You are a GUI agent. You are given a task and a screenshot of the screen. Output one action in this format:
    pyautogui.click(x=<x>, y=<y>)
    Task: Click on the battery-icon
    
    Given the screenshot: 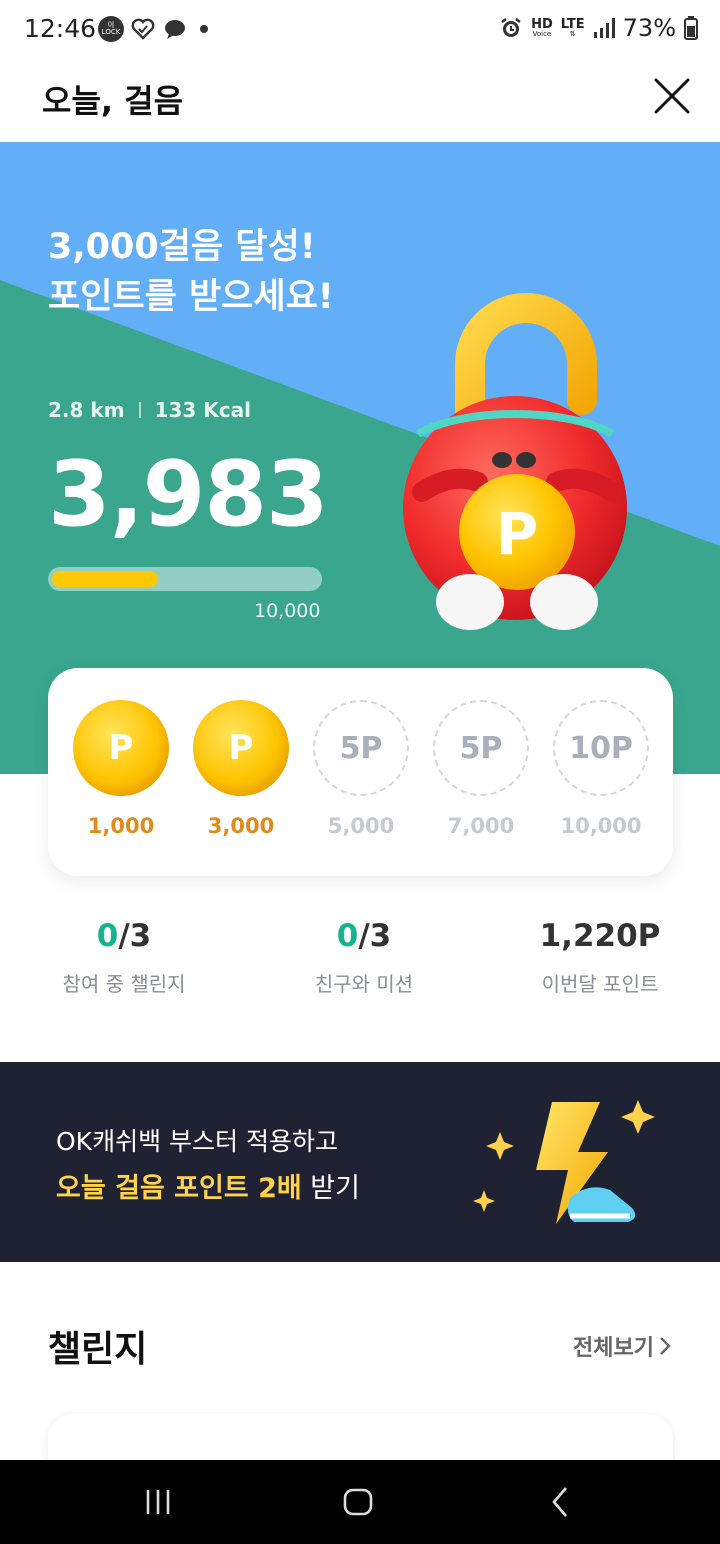 What is the action you would take?
    pyautogui.click(x=691, y=28)
    